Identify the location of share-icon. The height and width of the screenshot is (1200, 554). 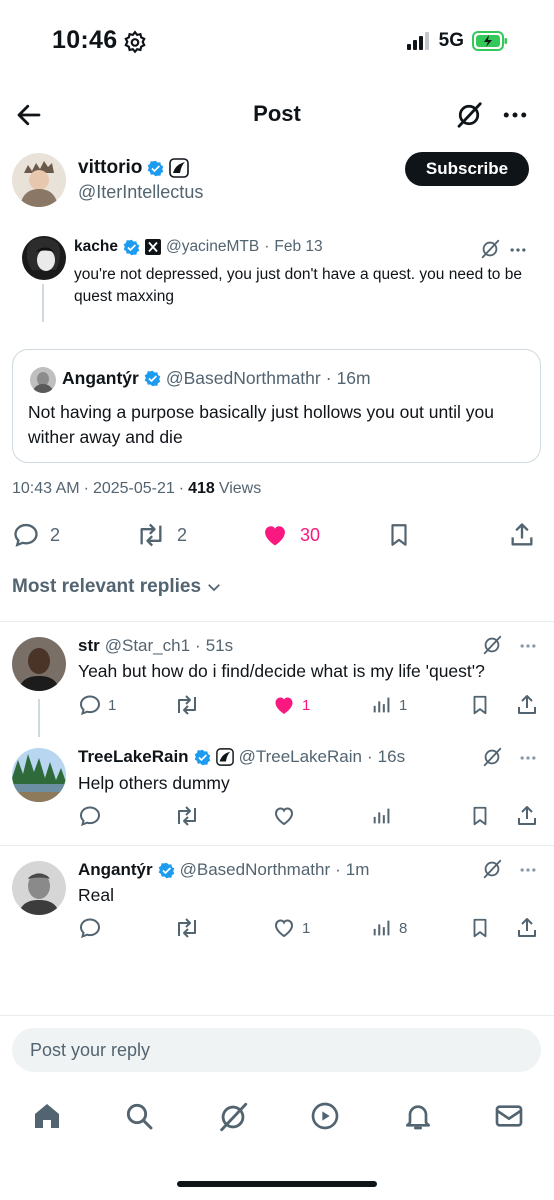
(527, 704).